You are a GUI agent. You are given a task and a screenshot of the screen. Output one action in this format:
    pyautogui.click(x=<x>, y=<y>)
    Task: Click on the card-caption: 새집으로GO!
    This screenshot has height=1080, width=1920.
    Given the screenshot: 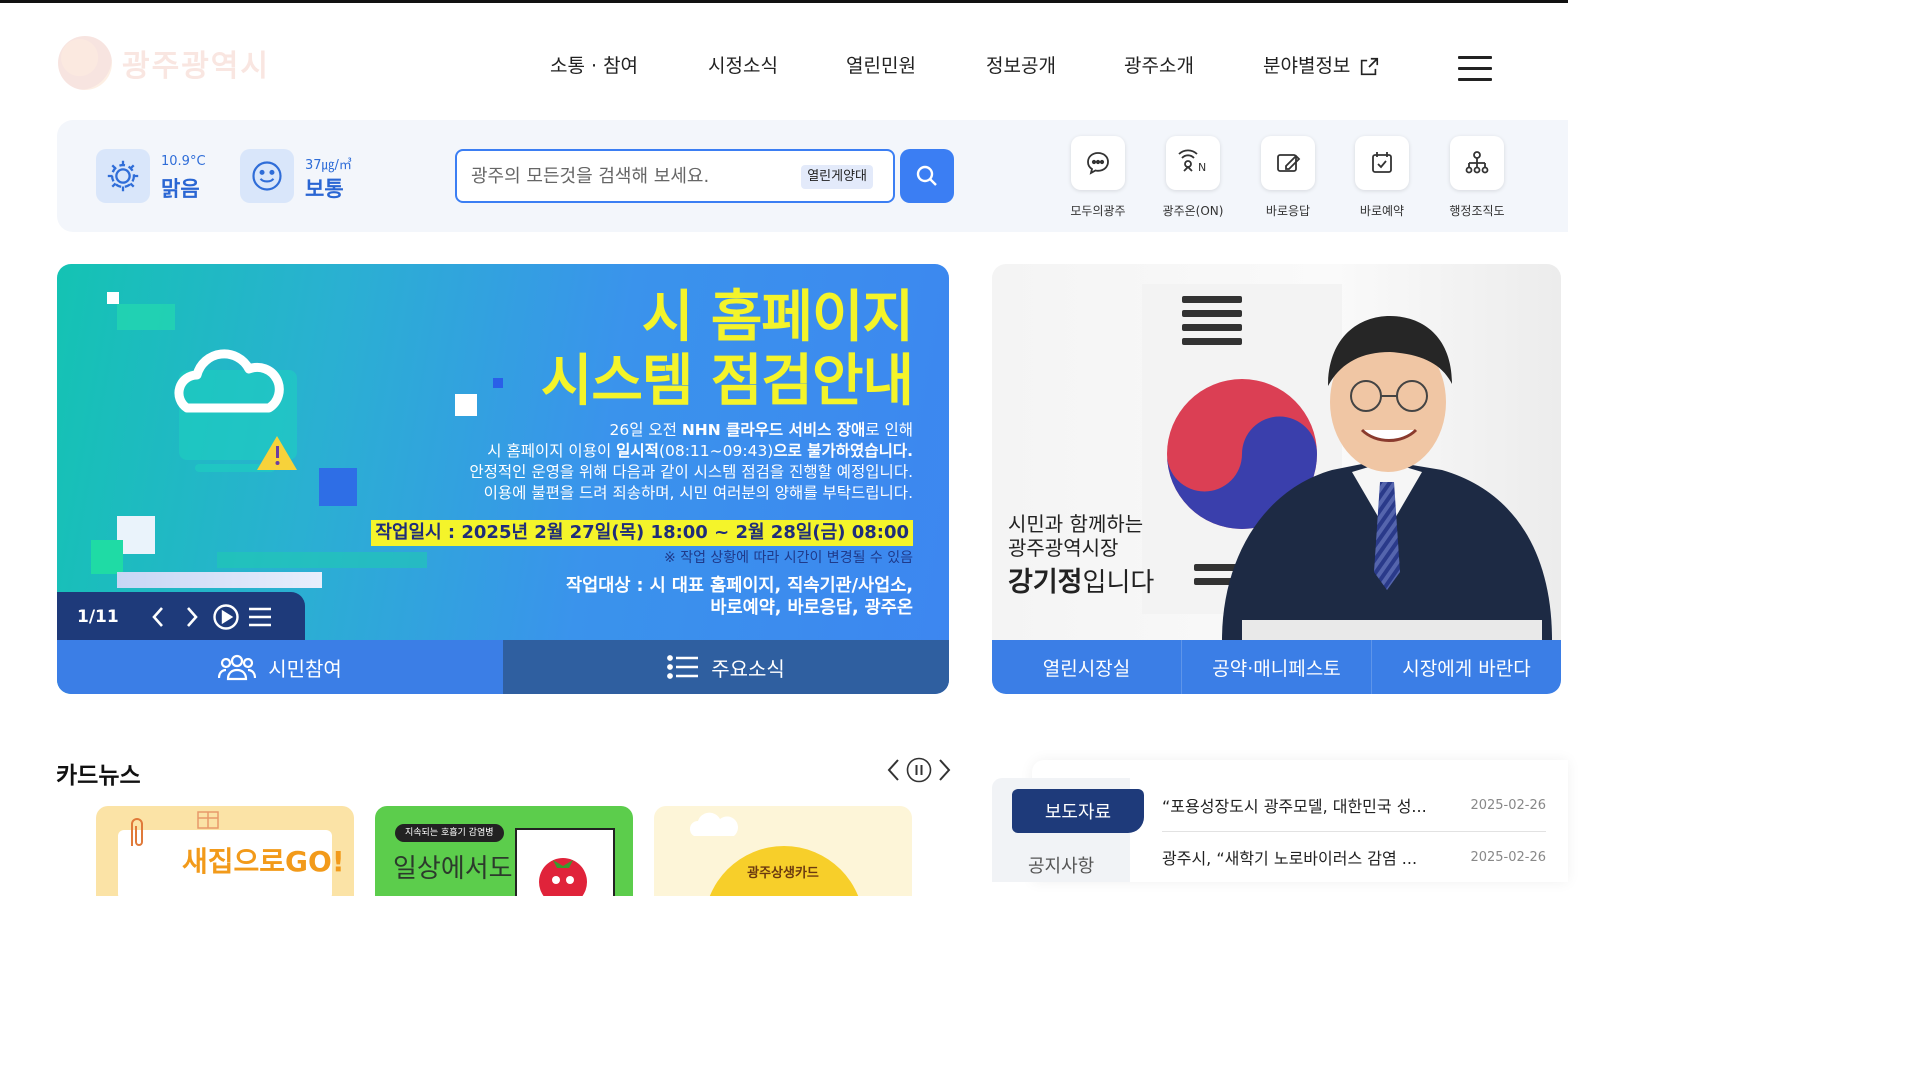 What is the action you would take?
    pyautogui.click(x=263, y=861)
    